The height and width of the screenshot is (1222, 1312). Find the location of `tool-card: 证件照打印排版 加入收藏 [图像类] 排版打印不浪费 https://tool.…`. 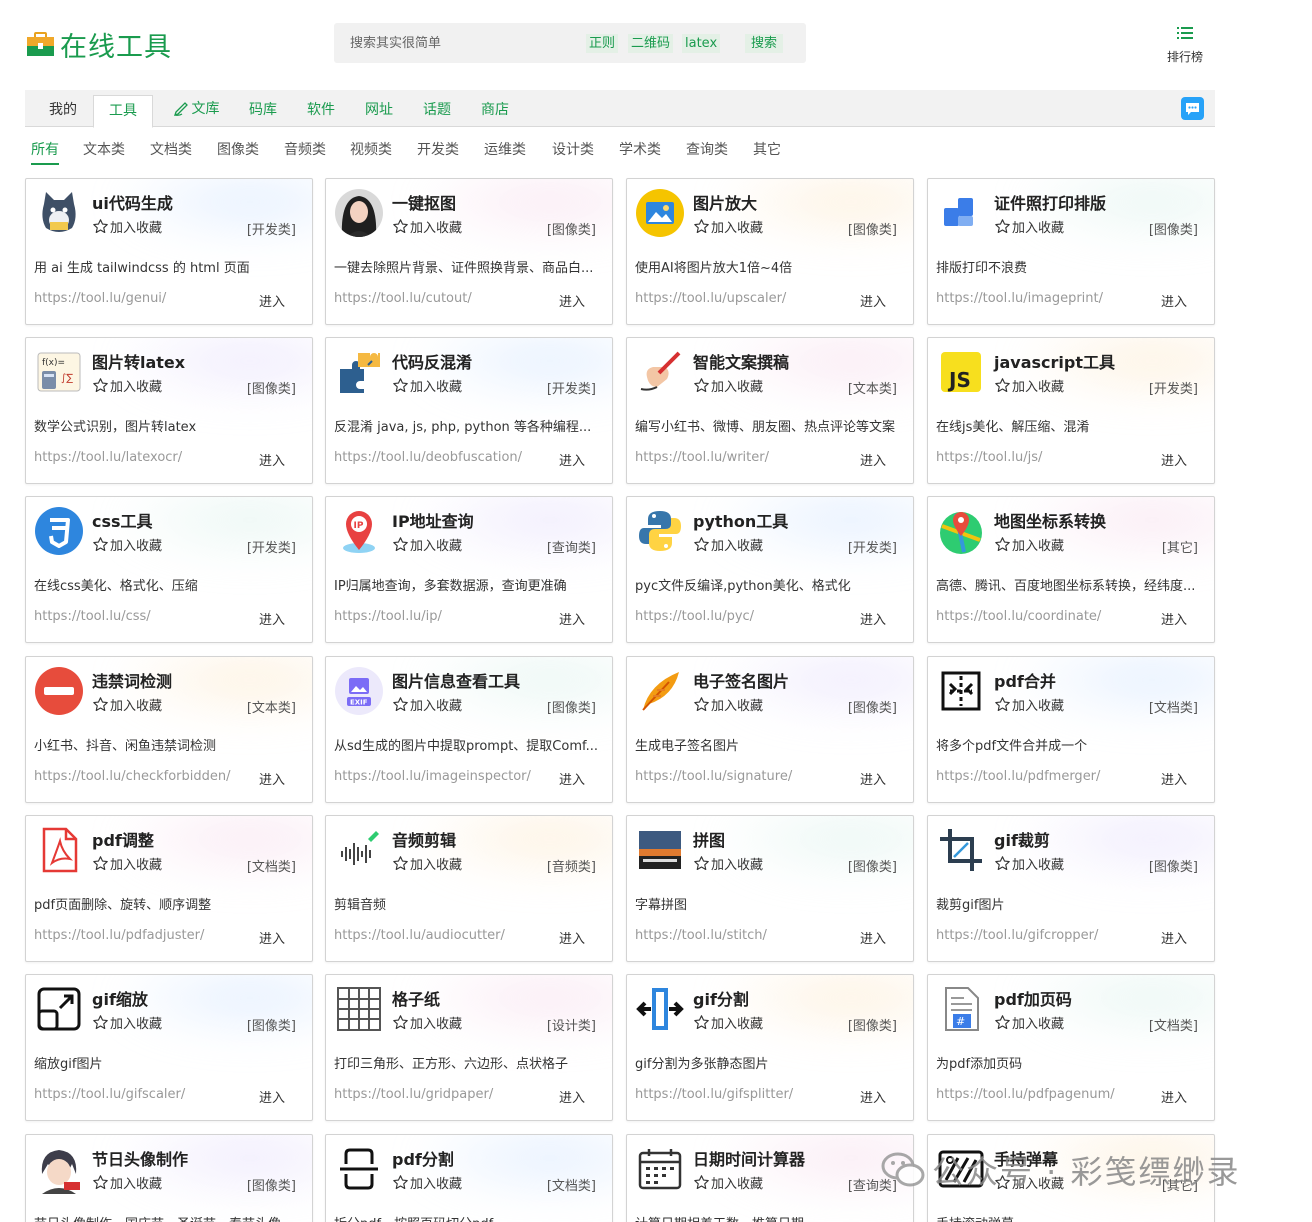

tool-card: 证件照打印排版 加入收藏 [图像类] 排版打印不浪费 https://tool.… is located at coordinates (1071, 251).